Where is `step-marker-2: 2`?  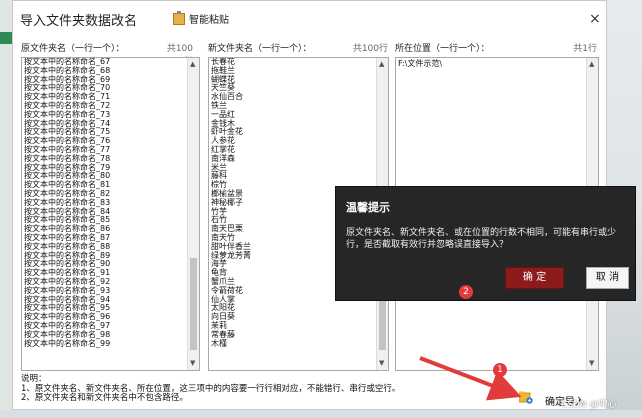 step-marker-2: 2 is located at coordinates (466, 292).